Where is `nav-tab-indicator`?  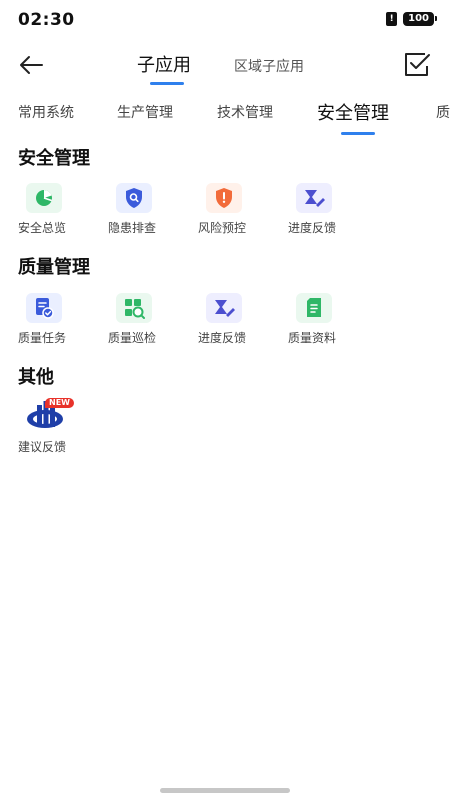
nav-tab-indicator is located at coordinates (167, 83).